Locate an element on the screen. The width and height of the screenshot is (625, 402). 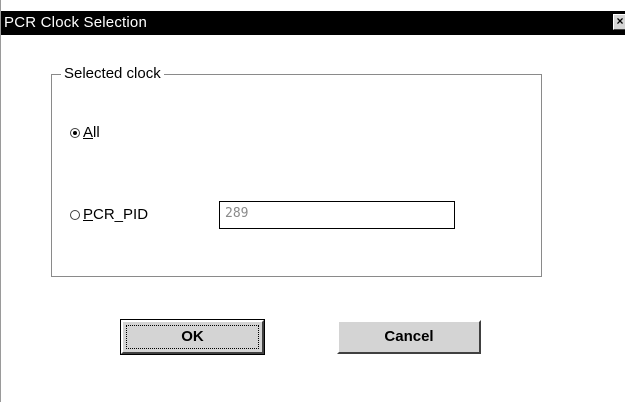
radio-pcr-pid: PCR_PID is located at coordinates (109, 215).